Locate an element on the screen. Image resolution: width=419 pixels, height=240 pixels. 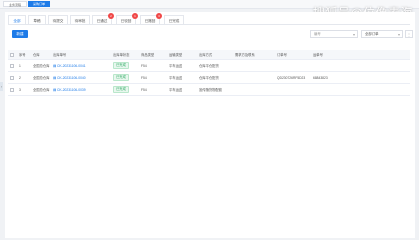
top-tab-workflow: 业务流程 is located at coordinates (15, 4).